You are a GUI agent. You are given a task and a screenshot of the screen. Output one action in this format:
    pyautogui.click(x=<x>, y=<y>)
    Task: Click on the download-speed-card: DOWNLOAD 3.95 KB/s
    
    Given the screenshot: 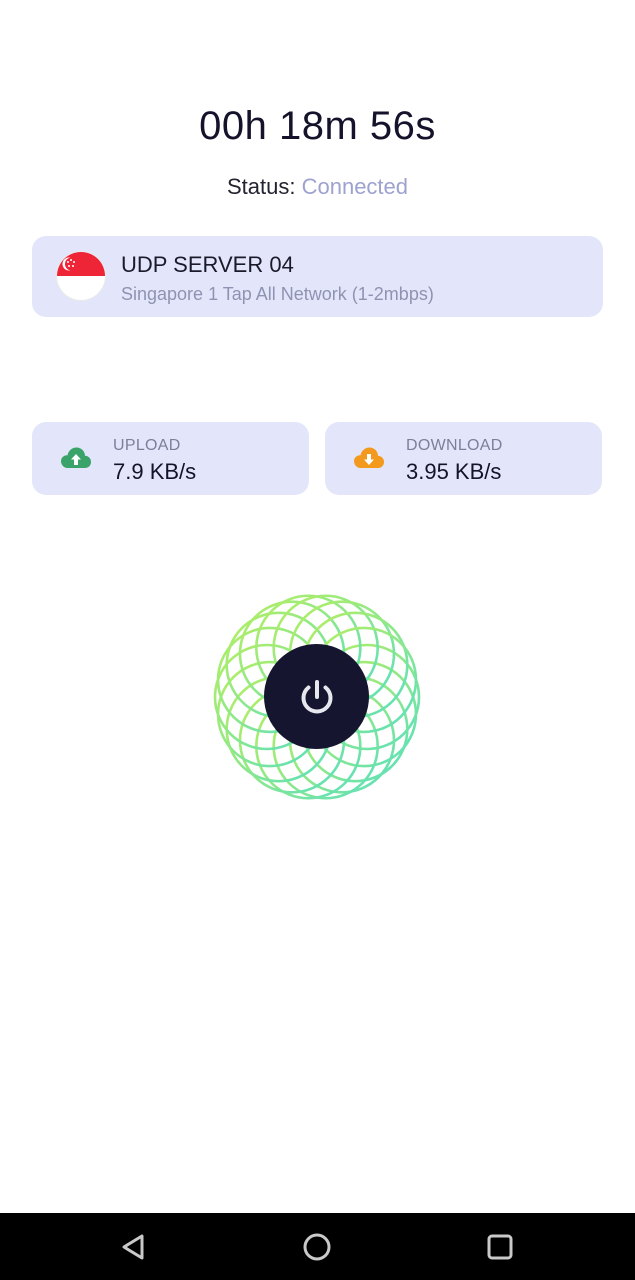 What is the action you would take?
    pyautogui.click(x=463, y=458)
    